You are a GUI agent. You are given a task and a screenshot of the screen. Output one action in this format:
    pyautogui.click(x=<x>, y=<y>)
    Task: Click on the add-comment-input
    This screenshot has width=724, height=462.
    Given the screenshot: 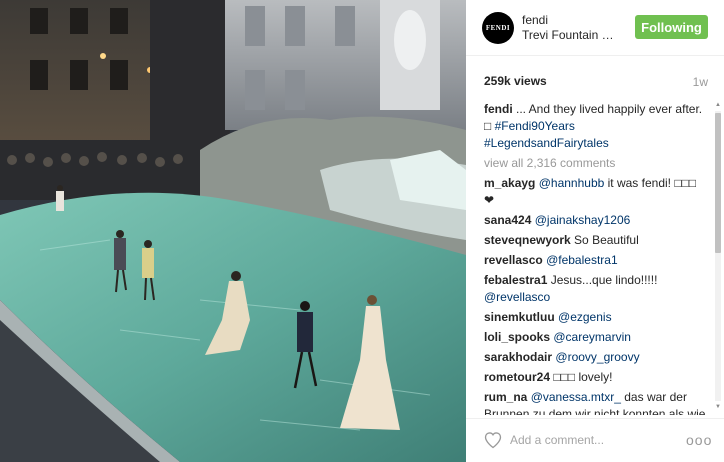 What is the action you would take?
    pyautogui.click(x=595, y=440)
    